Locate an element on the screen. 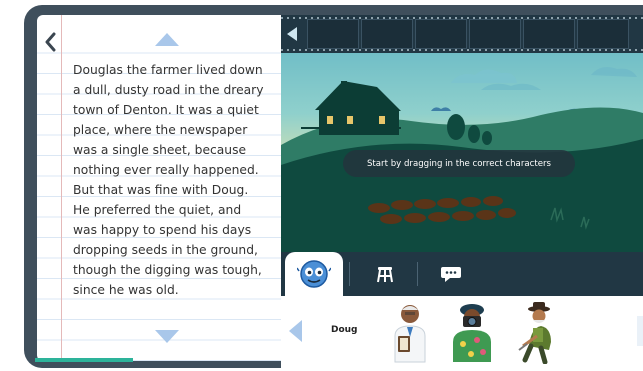 The height and width of the screenshot is (371, 643). tray-next-arrow is located at coordinates (640, 331).